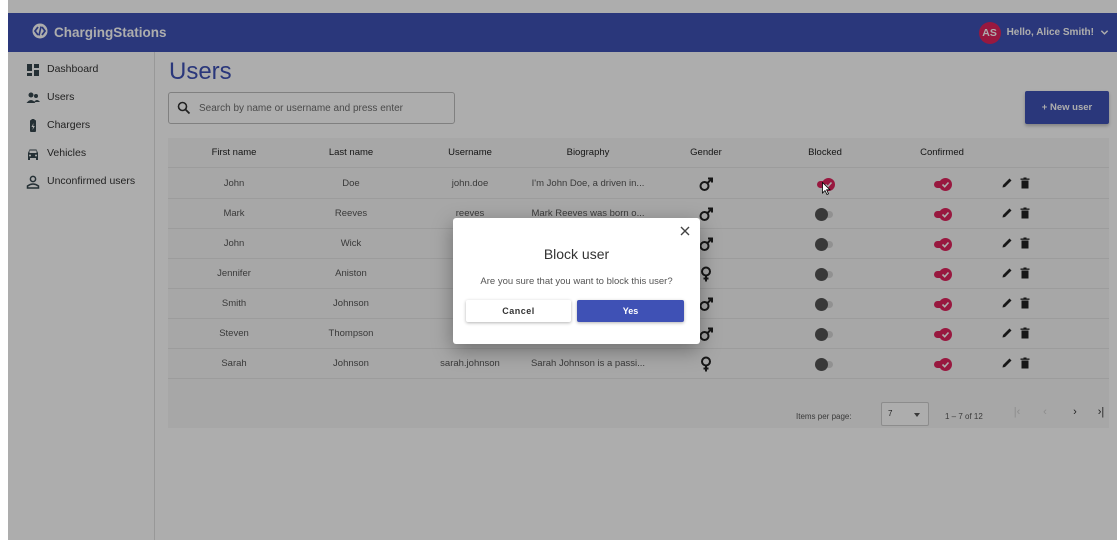 The height and width of the screenshot is (540, 1117). Describe the element at coordinates (518, 311) in the screenshot. I see `cancel-button: Cancel` at that location.